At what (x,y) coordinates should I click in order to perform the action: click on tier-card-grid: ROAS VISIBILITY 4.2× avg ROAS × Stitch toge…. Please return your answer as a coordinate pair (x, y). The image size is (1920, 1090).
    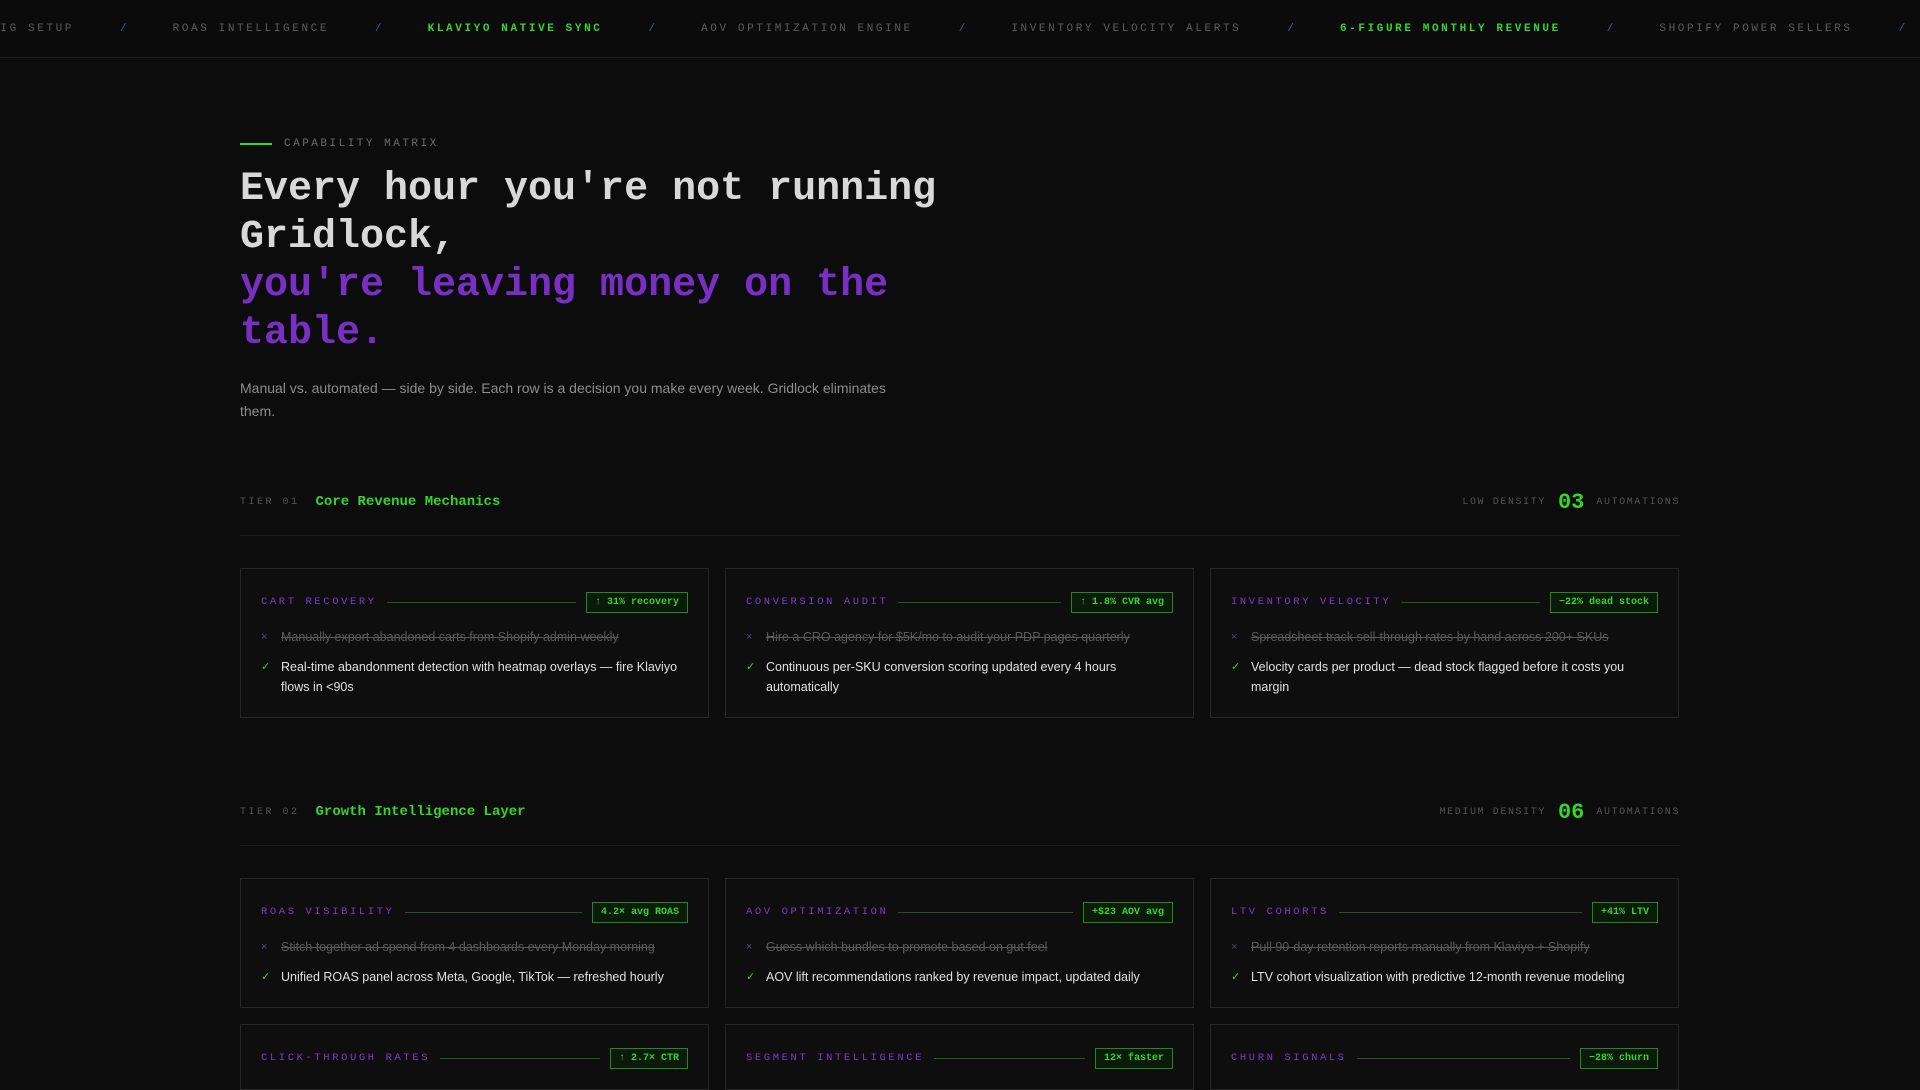
    Looking at the image, I should click on (960, 984).